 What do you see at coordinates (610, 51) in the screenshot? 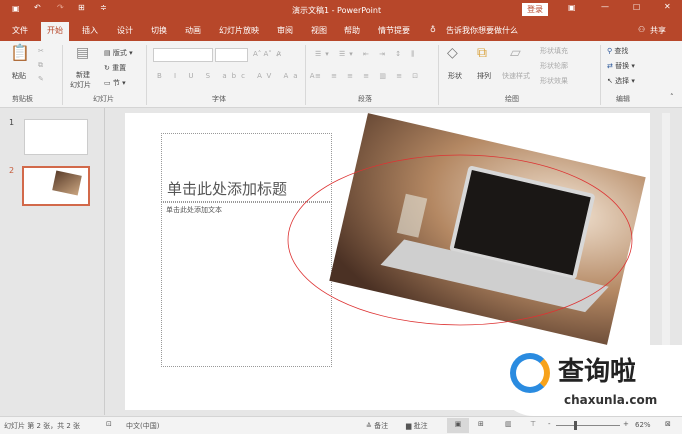
I see `search-icon: ⚲` at bounding box center [610, 51].